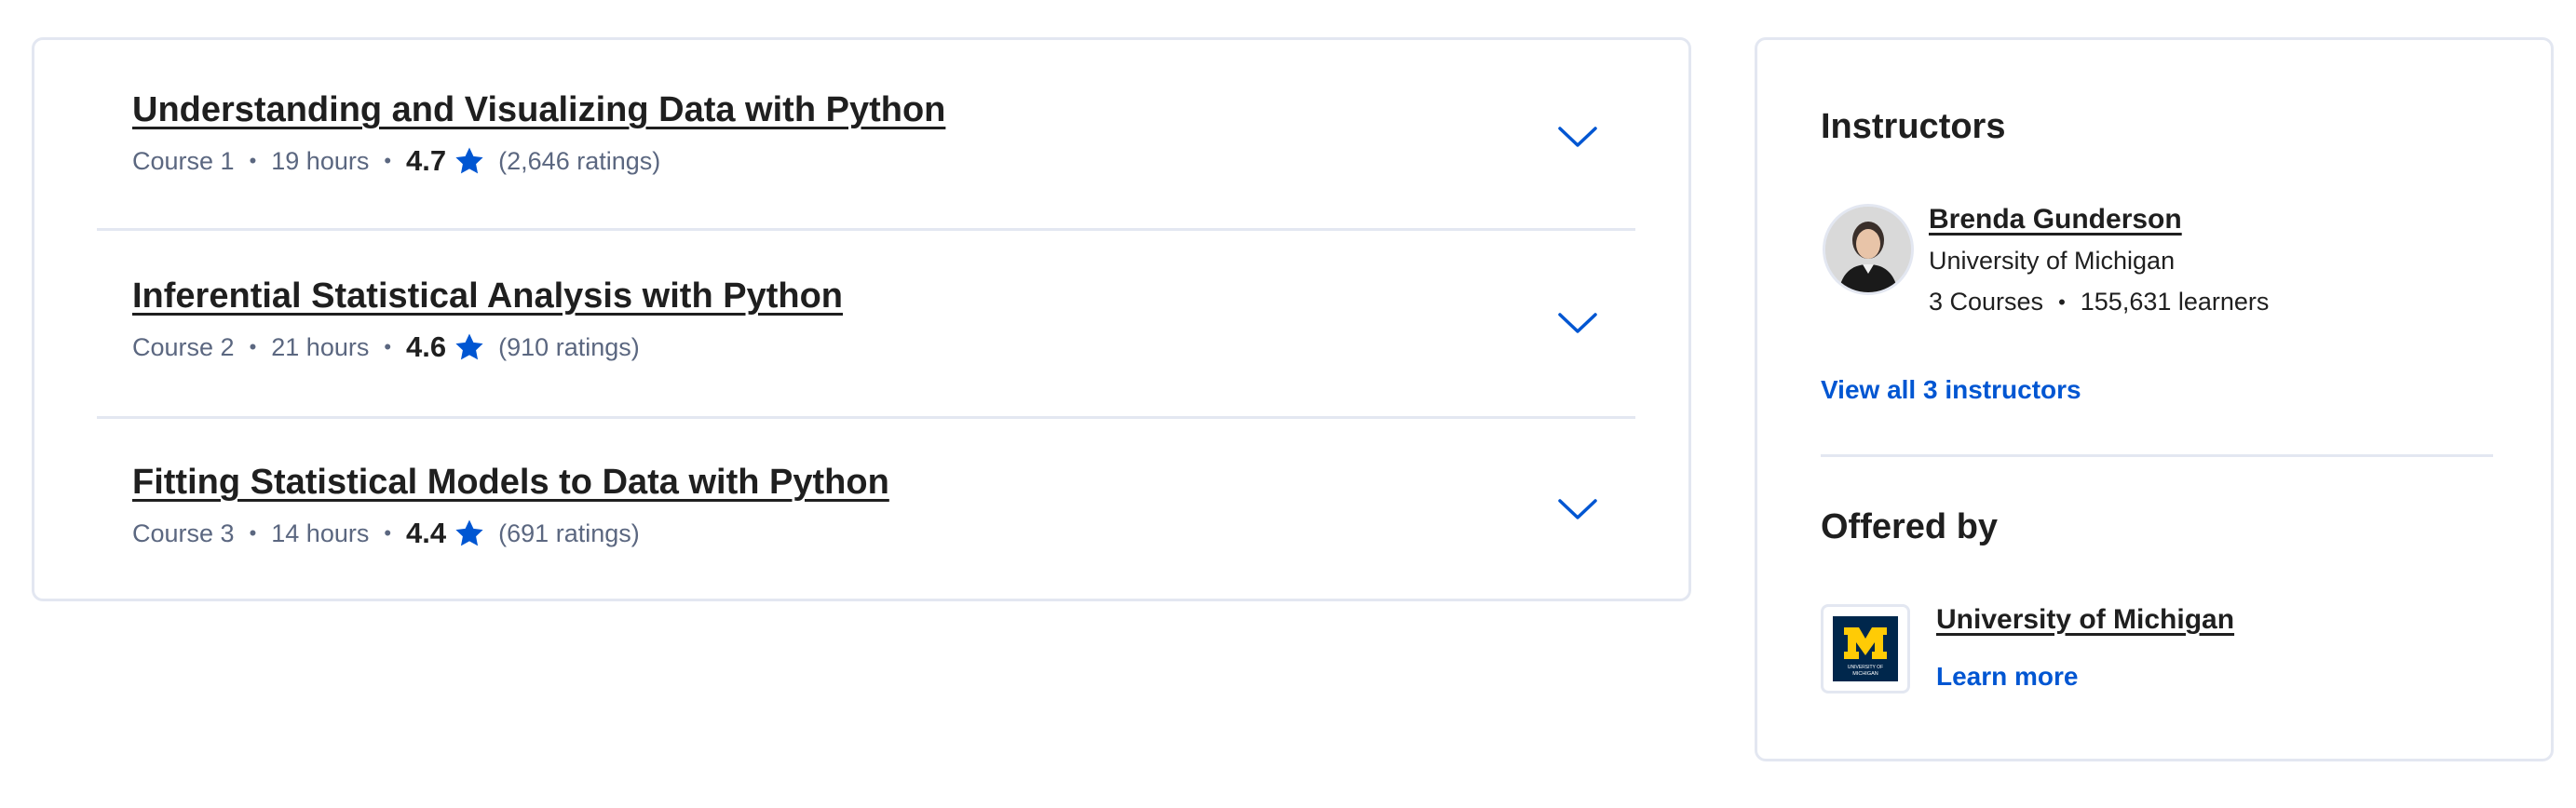 The height and width of the screenshot is (808, 2576). What do you see at coordinates (426, 346) in the screenshot?
I see `course-rating: 4.6` at bounding box center [426, 346].